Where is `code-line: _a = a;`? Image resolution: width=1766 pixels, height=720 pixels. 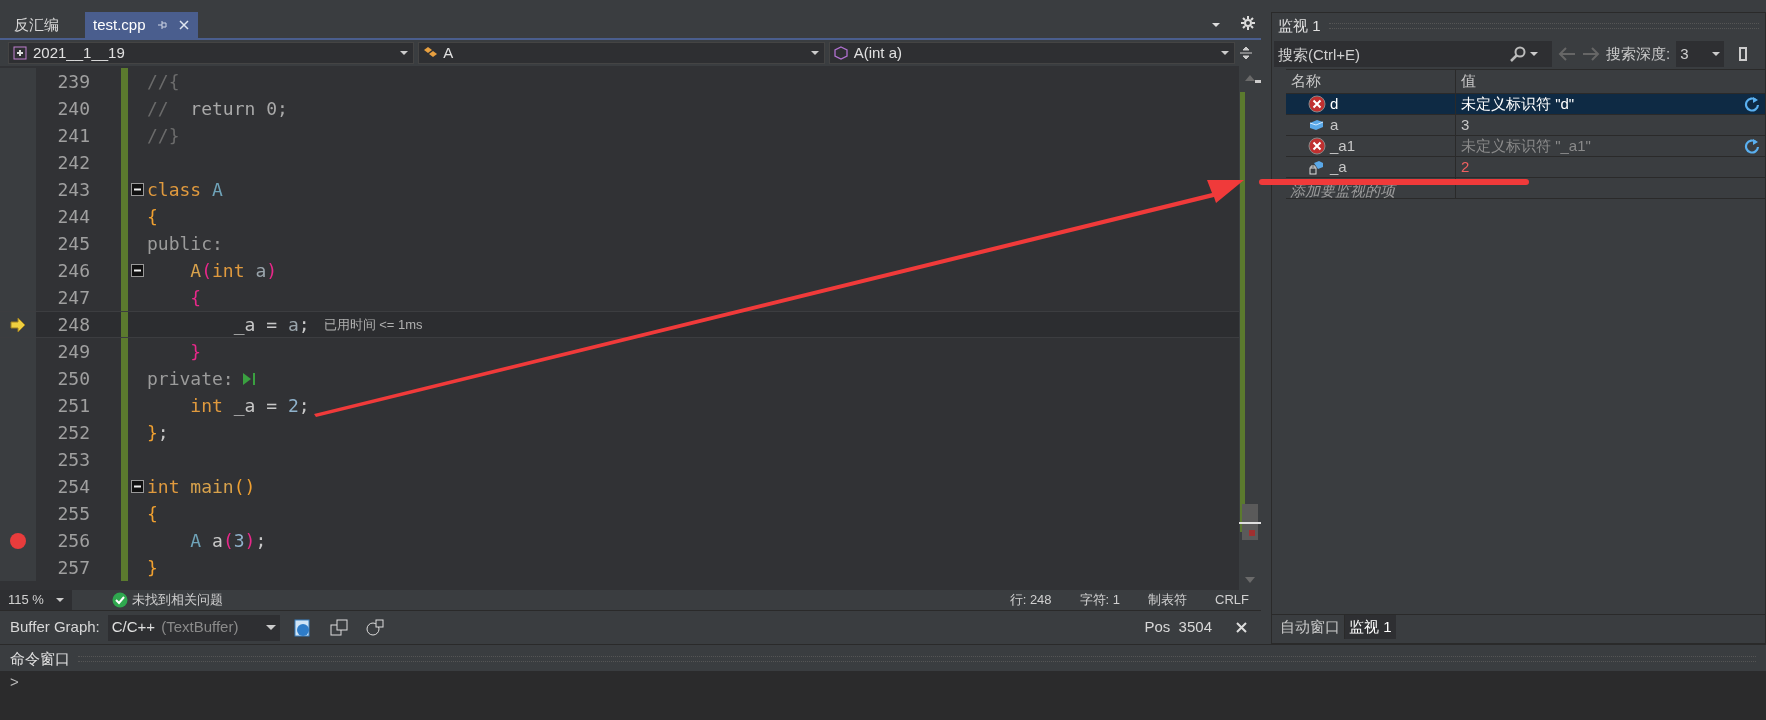
code-line: _a = a; is located at coordinates (271, 325).